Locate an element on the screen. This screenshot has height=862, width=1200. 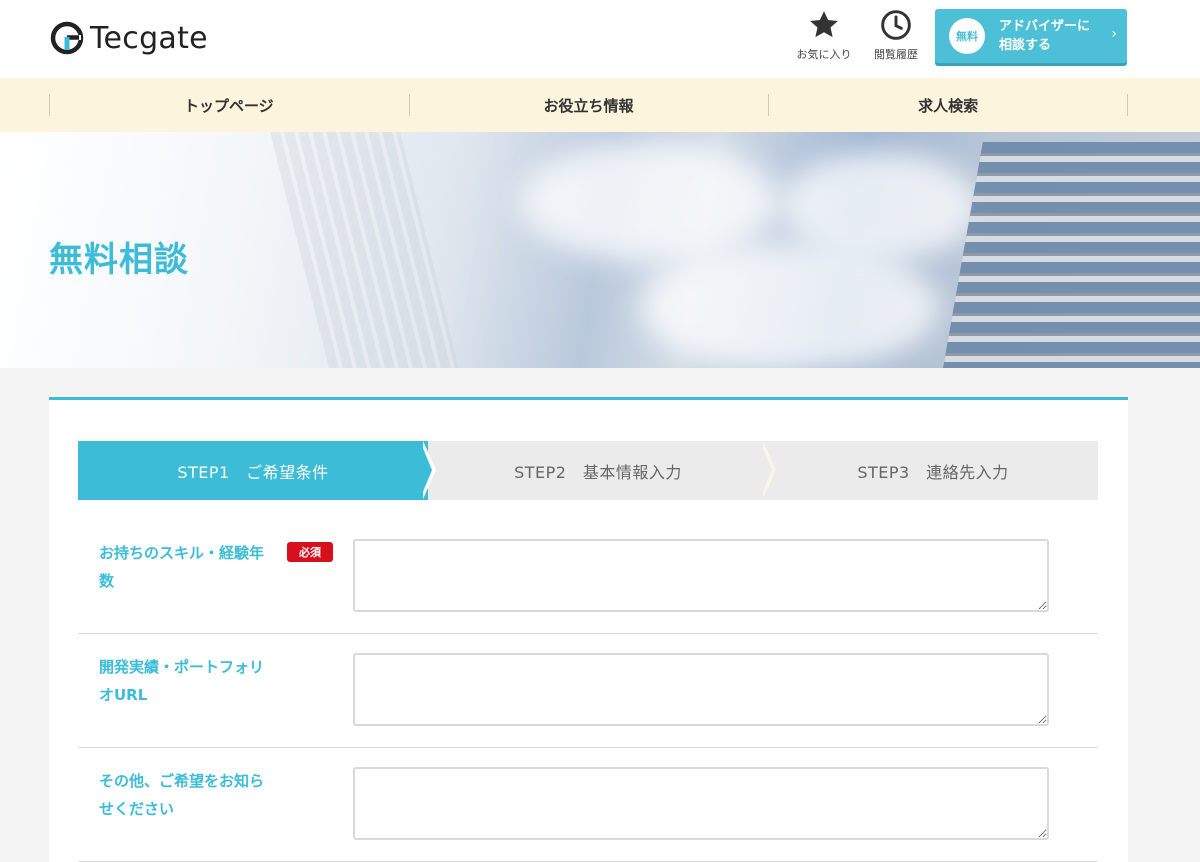
nav-item-top: トップページ is located at coordinates (229, 105).